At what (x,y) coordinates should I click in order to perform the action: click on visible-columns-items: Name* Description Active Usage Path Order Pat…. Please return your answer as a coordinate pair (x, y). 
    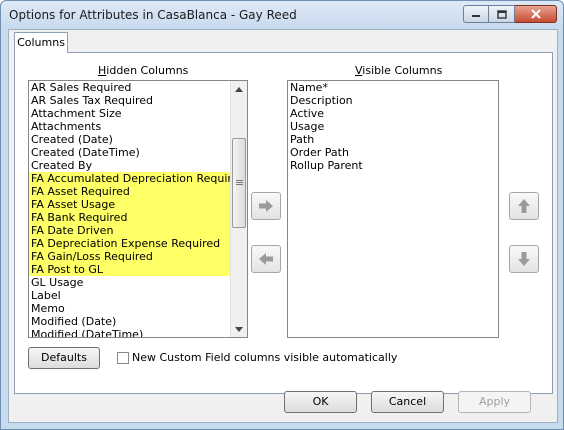
    Looking at the image, I should click on (393, 126).